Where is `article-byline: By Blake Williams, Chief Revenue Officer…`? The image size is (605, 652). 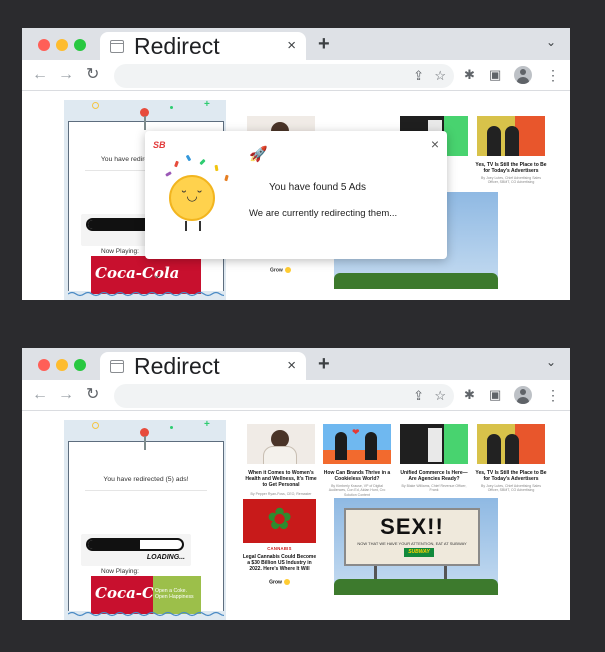
article-byline: By Blake Williams, Chief Revenue Officer… is located at coordinates (434, 488).